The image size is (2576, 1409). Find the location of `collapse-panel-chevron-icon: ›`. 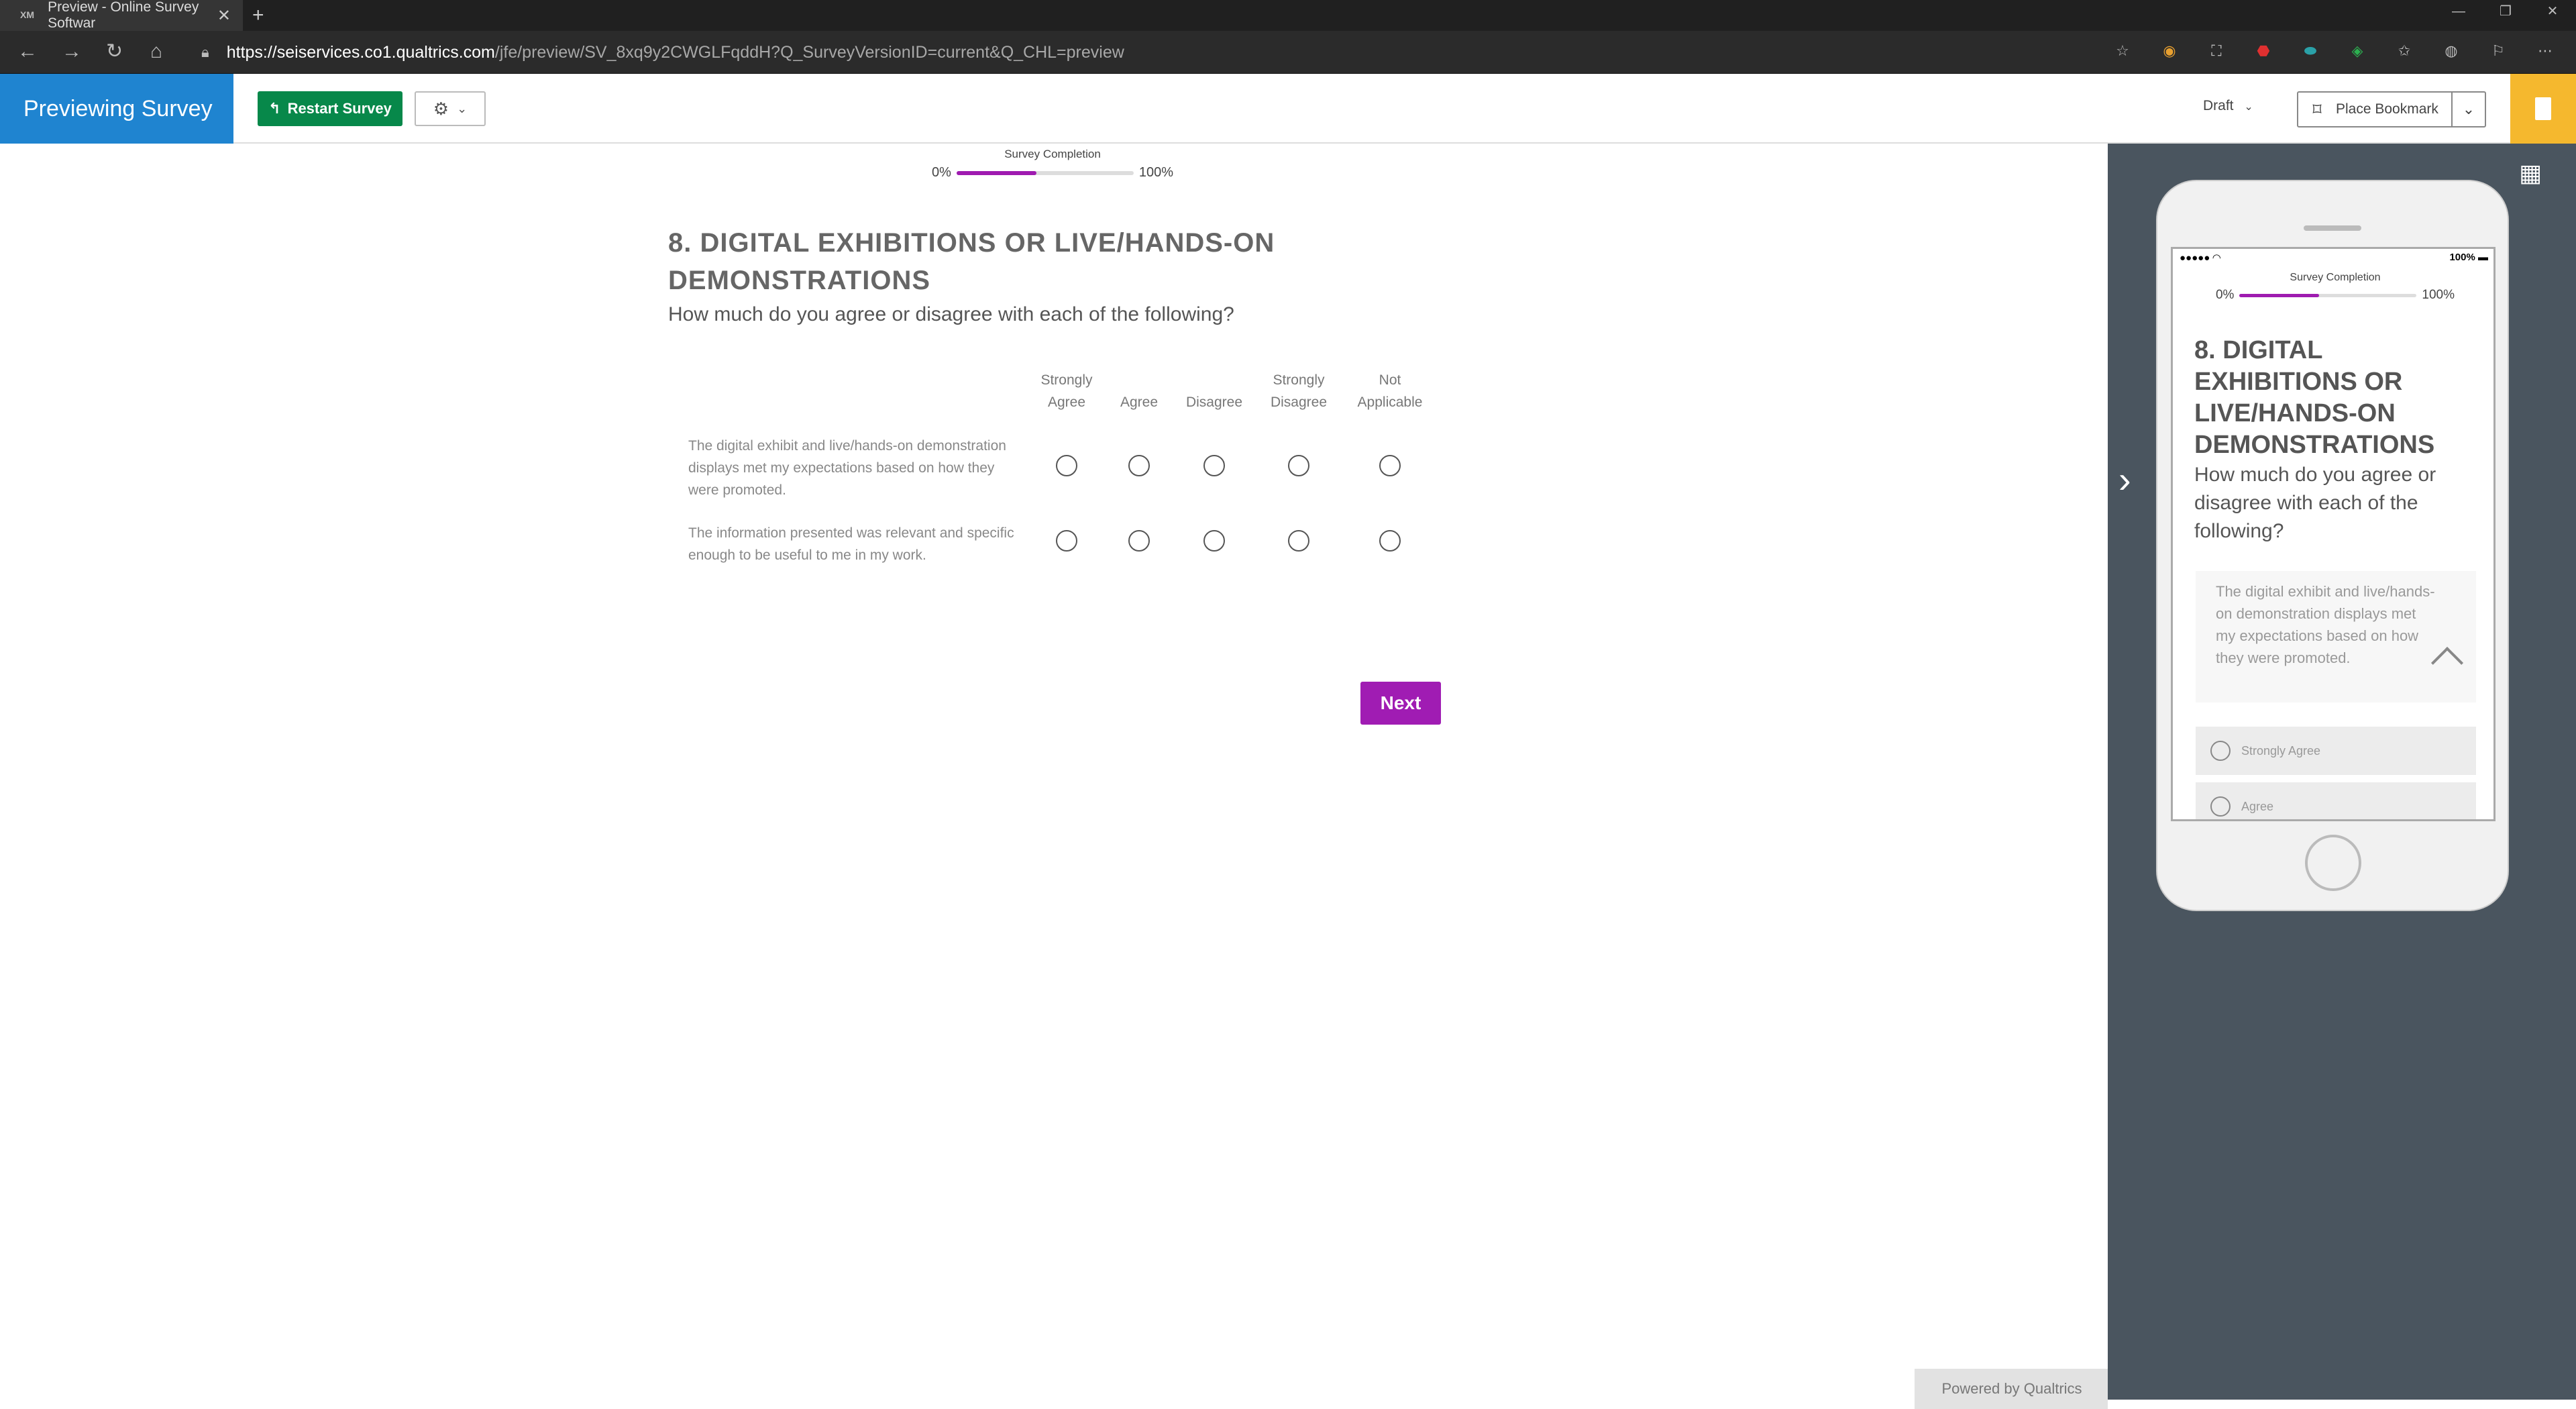

collapse-panel-chevron-icon: › is located at coordinates (2124, 479).